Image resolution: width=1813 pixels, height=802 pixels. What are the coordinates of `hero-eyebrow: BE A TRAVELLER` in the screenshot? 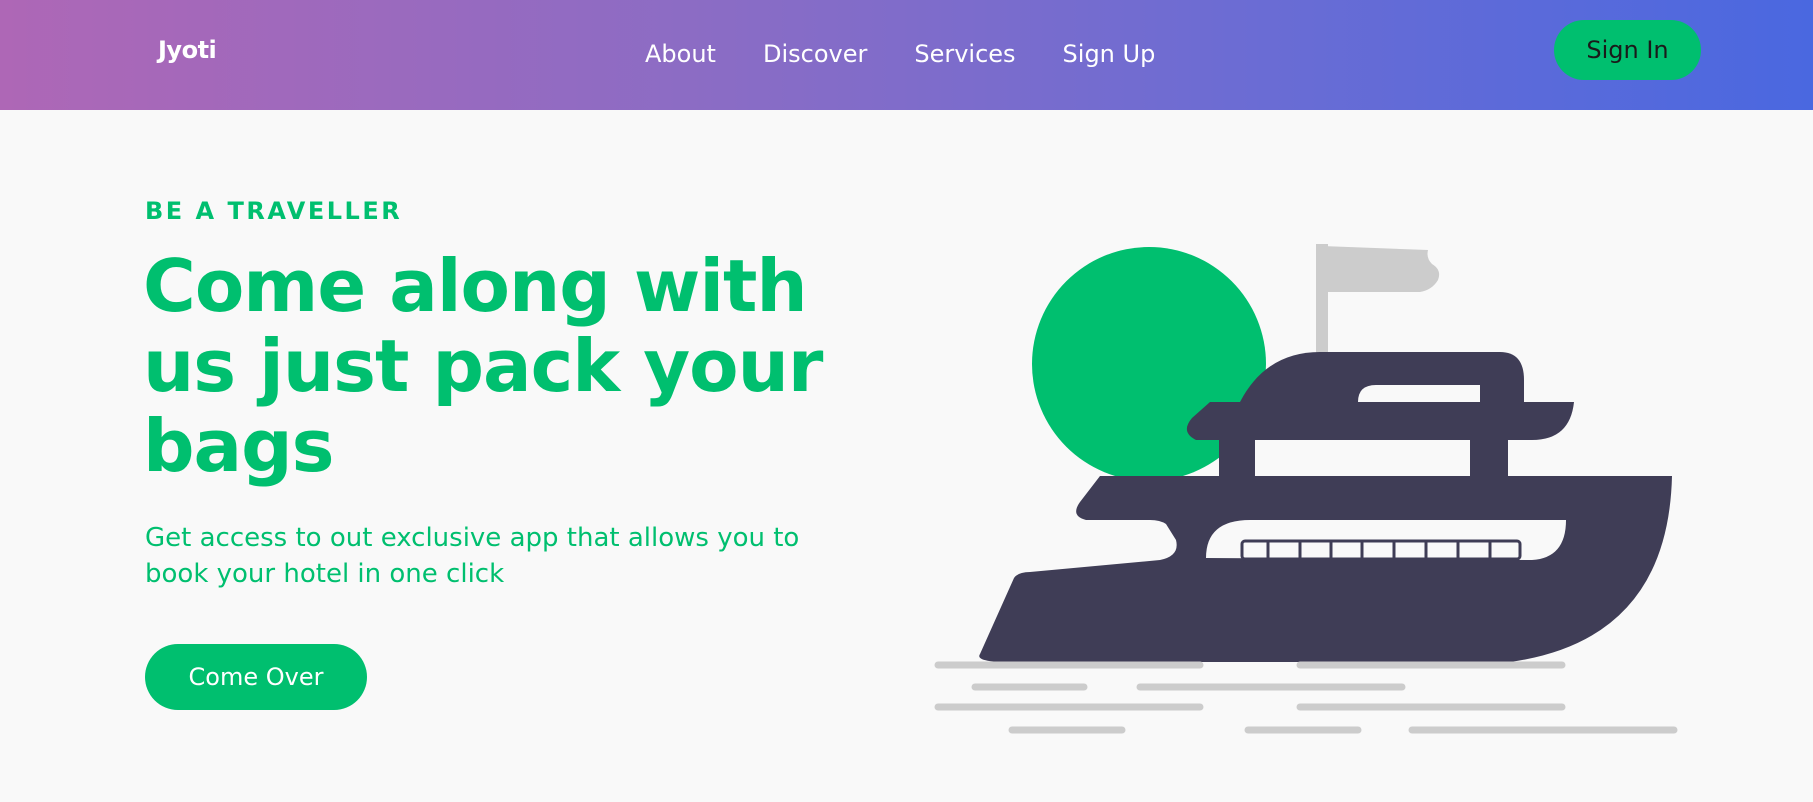 It's located at (274, 211).